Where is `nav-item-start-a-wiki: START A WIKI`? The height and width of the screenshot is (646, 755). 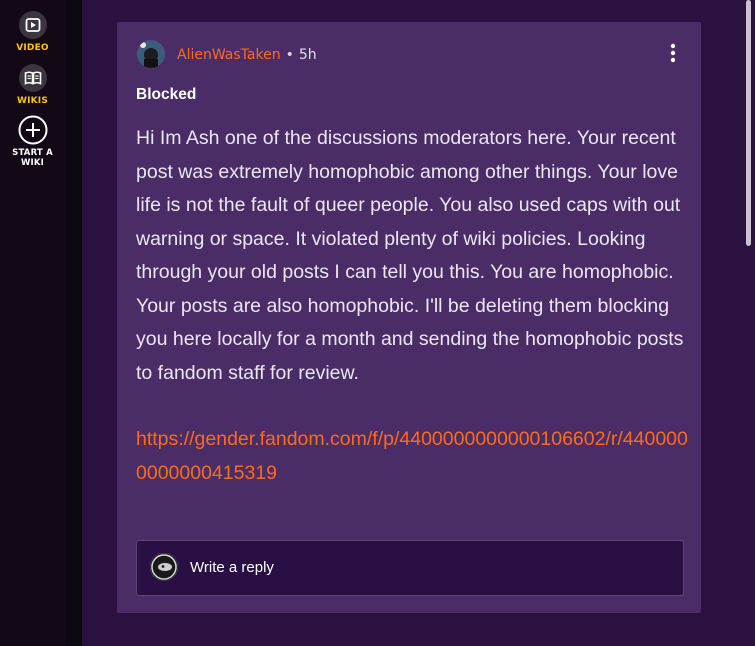 nav-item-start-a-wiki: START A WIKI is located at coordinates (32, 141).